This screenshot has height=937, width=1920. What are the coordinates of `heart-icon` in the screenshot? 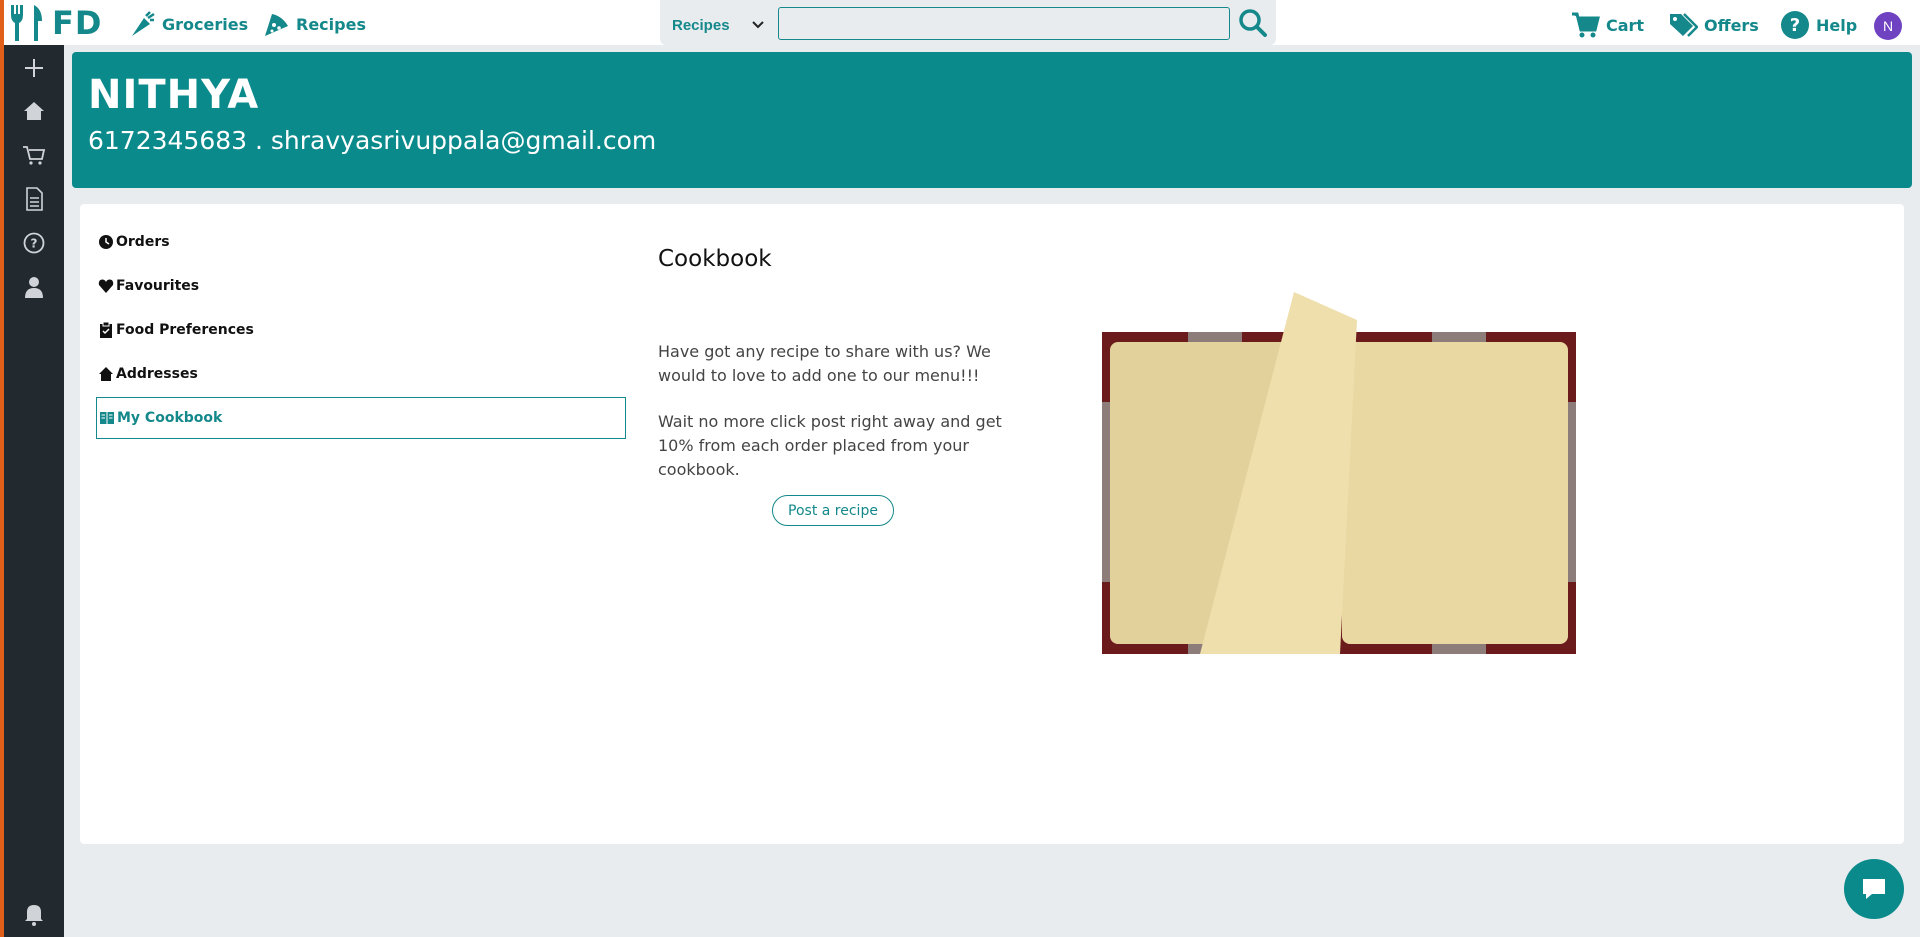 It's located at (106, 286).